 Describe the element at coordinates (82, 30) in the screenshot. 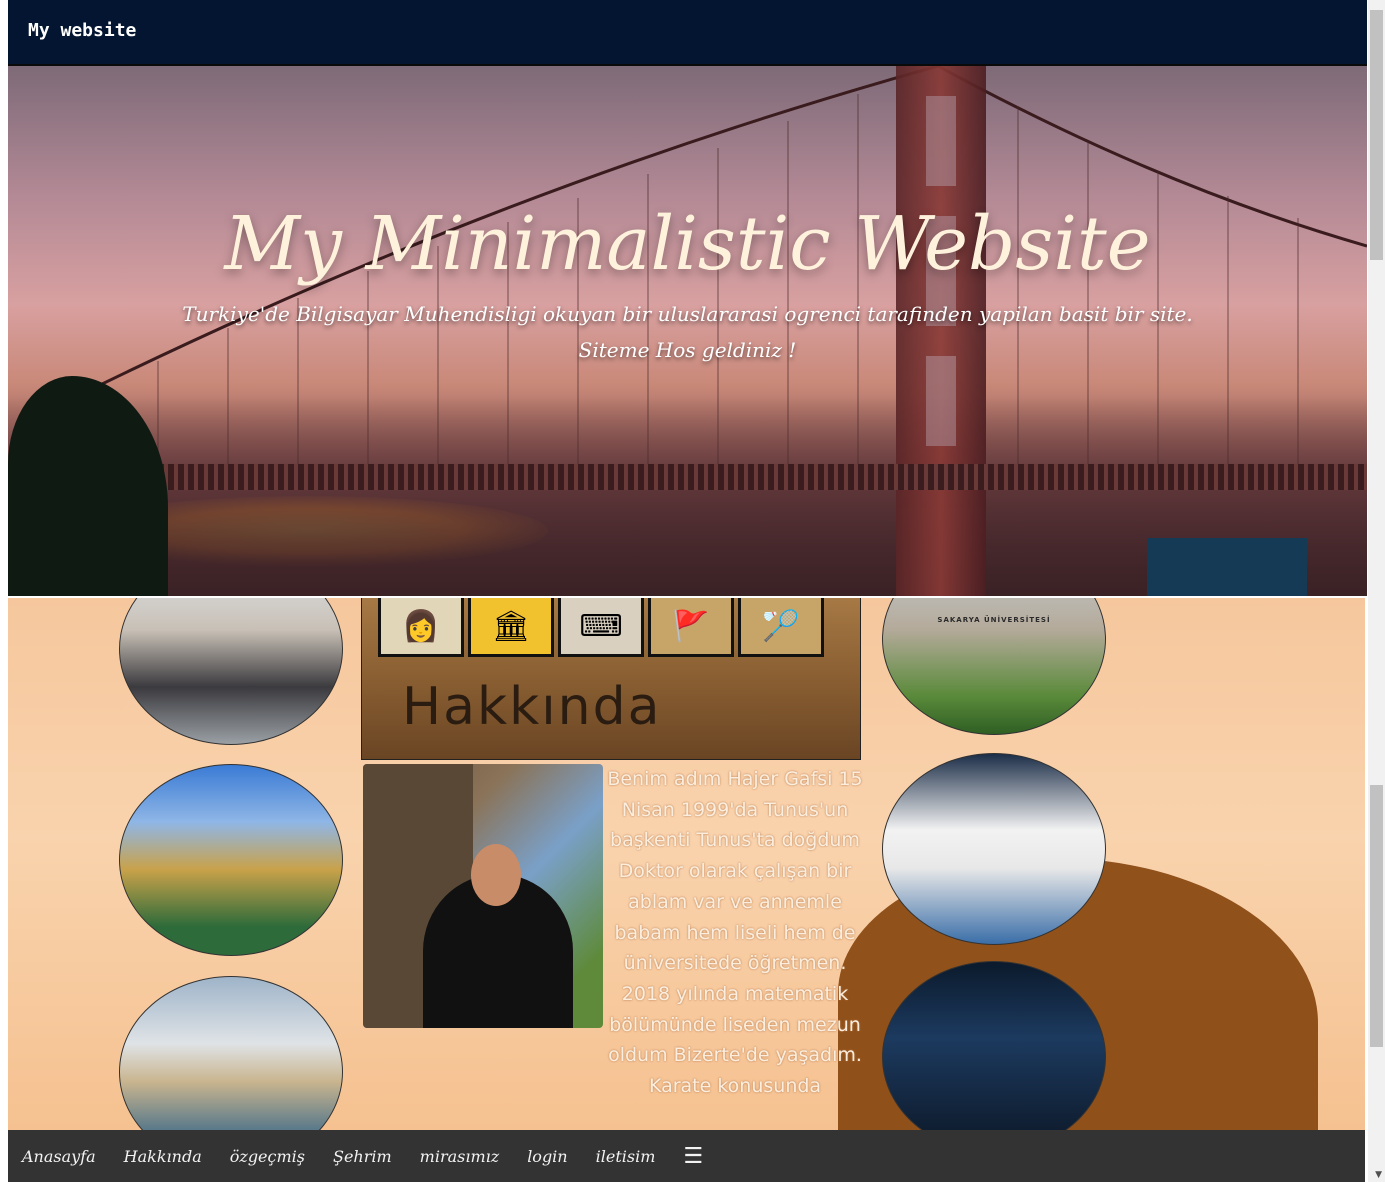

I see `site-title: My website` at that location.